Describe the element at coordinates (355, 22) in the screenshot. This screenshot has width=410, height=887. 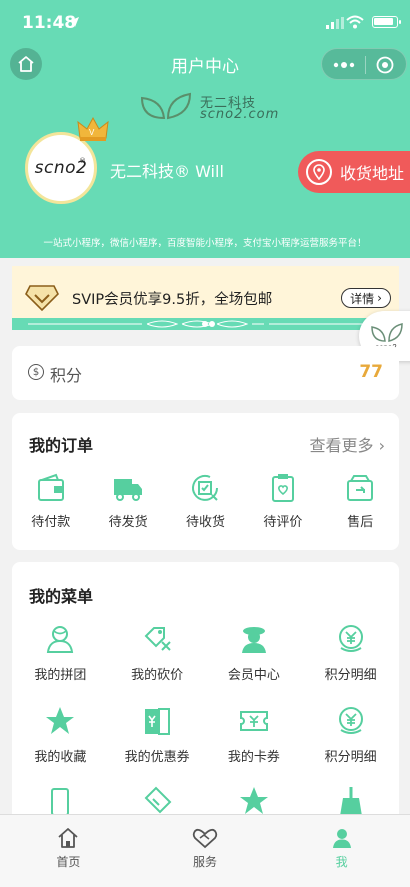
I see `wifi-icon` at that location.